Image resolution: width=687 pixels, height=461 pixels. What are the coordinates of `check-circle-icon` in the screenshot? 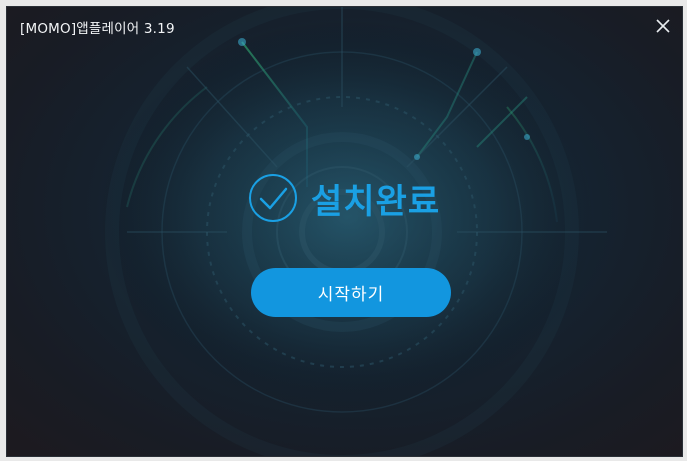 It's located at (273, 198).